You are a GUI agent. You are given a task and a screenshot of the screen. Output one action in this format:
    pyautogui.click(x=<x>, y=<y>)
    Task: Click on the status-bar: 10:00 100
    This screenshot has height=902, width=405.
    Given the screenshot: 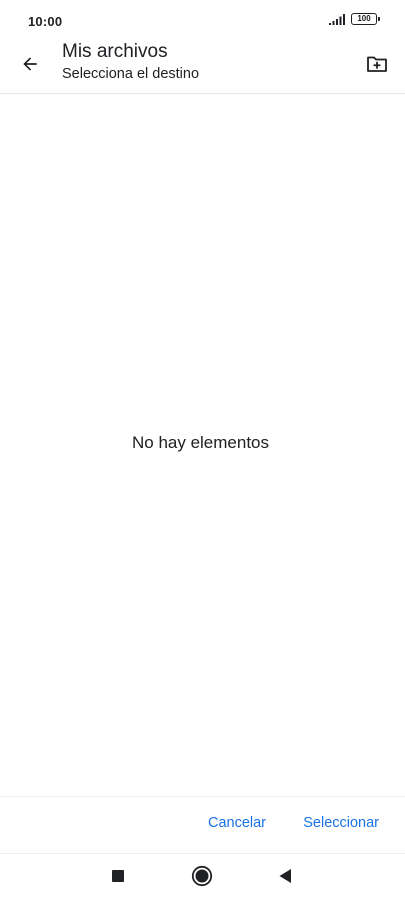 What is the action you would take?
    pyautogui.click(x=202, y=20)
    